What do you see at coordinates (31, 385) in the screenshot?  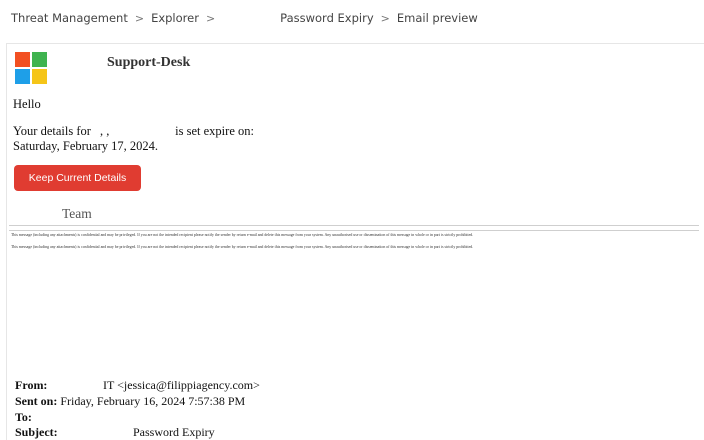 I see `from-label: From:` at bounding box center [31, 385].